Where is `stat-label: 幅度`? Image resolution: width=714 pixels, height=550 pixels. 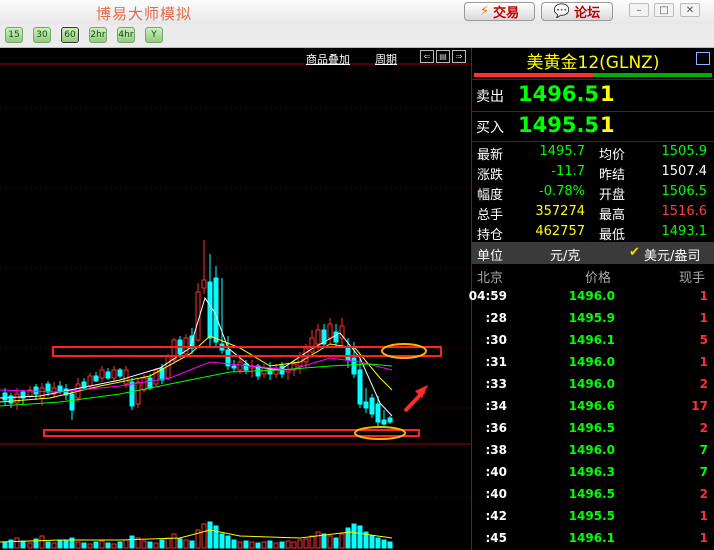 stat-label: 幅度 is located at coordinates (490, 195).